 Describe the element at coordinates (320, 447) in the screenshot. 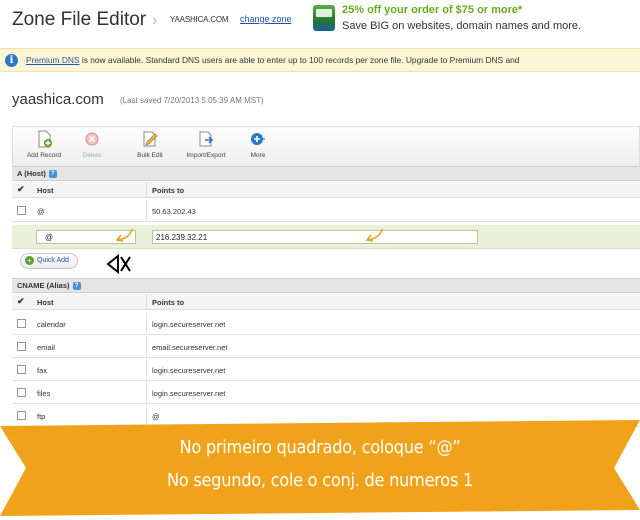

I see `banner-line-1: No primeiro quadrado, coloque “@”` at that location.